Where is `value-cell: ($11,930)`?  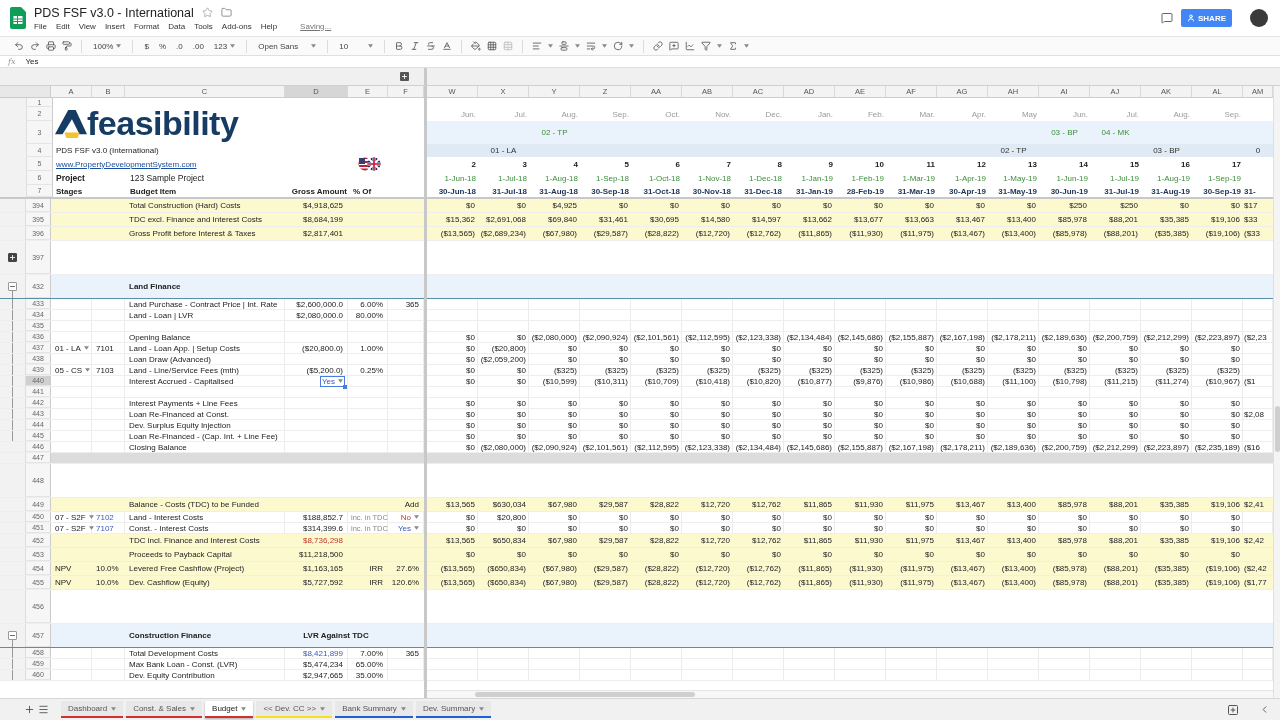 value-cell: ($11,930) is located at coordinates (866, 582).